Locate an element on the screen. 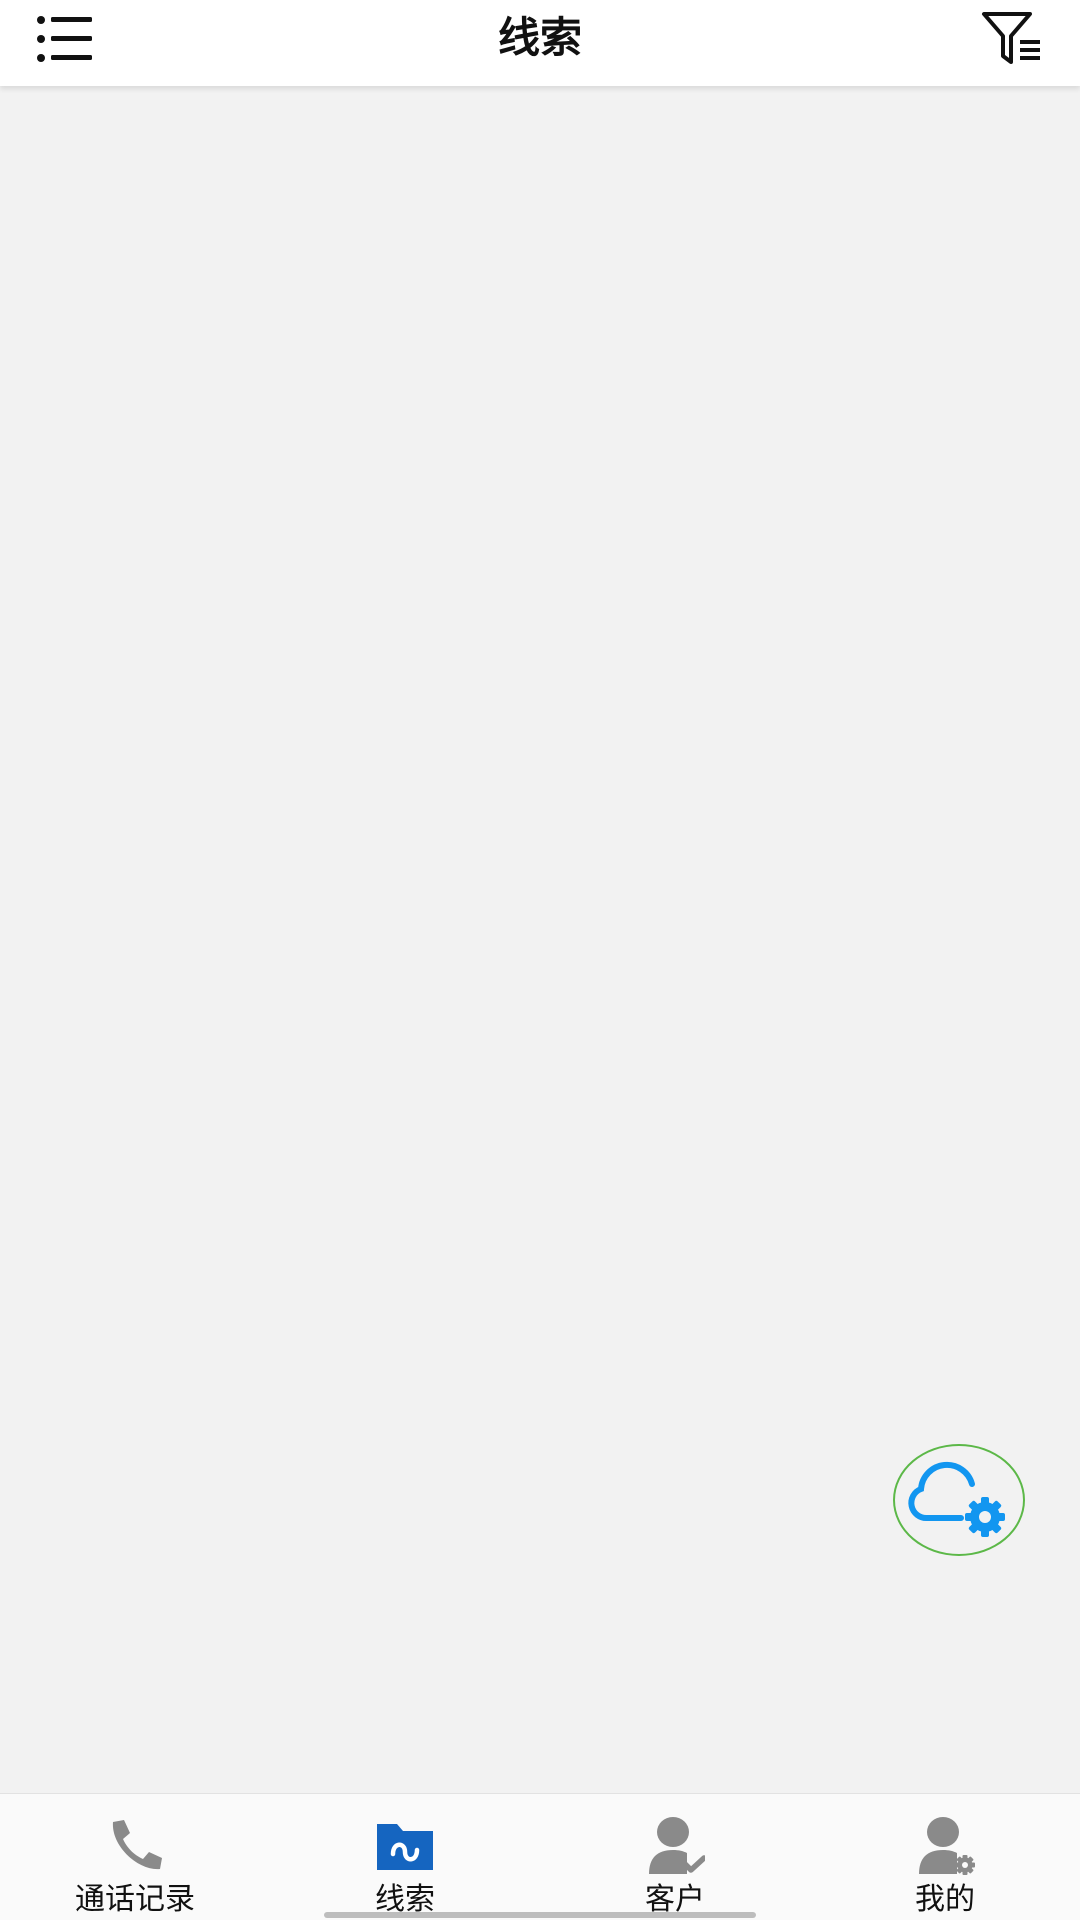 The image size is (1080, 1920). page-title: 线索 is located at coordinates (539, 37).